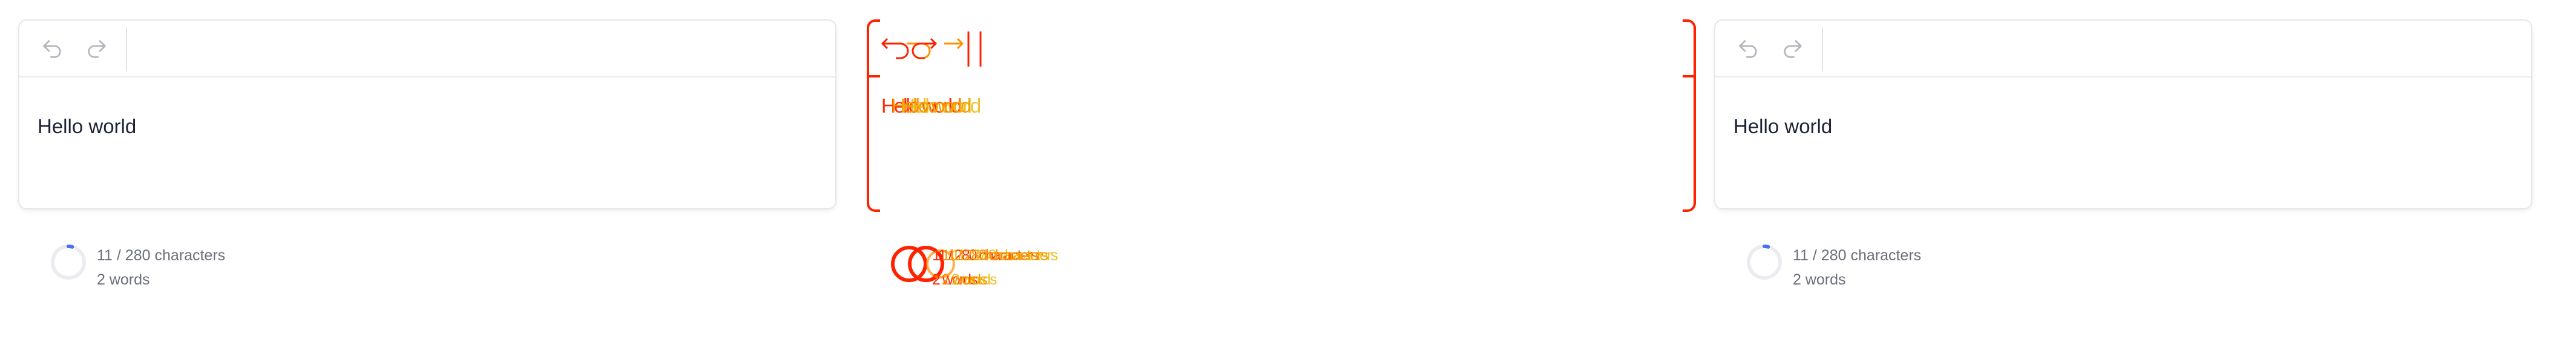 Image resolution: width=2576 pixels, height=339 pixels. What do you see at coordinates (1004, 255) in the screenshot?
I see `overlay-character-count-yellow: 11 / 280 characters` at bounding box center [1004, 255].